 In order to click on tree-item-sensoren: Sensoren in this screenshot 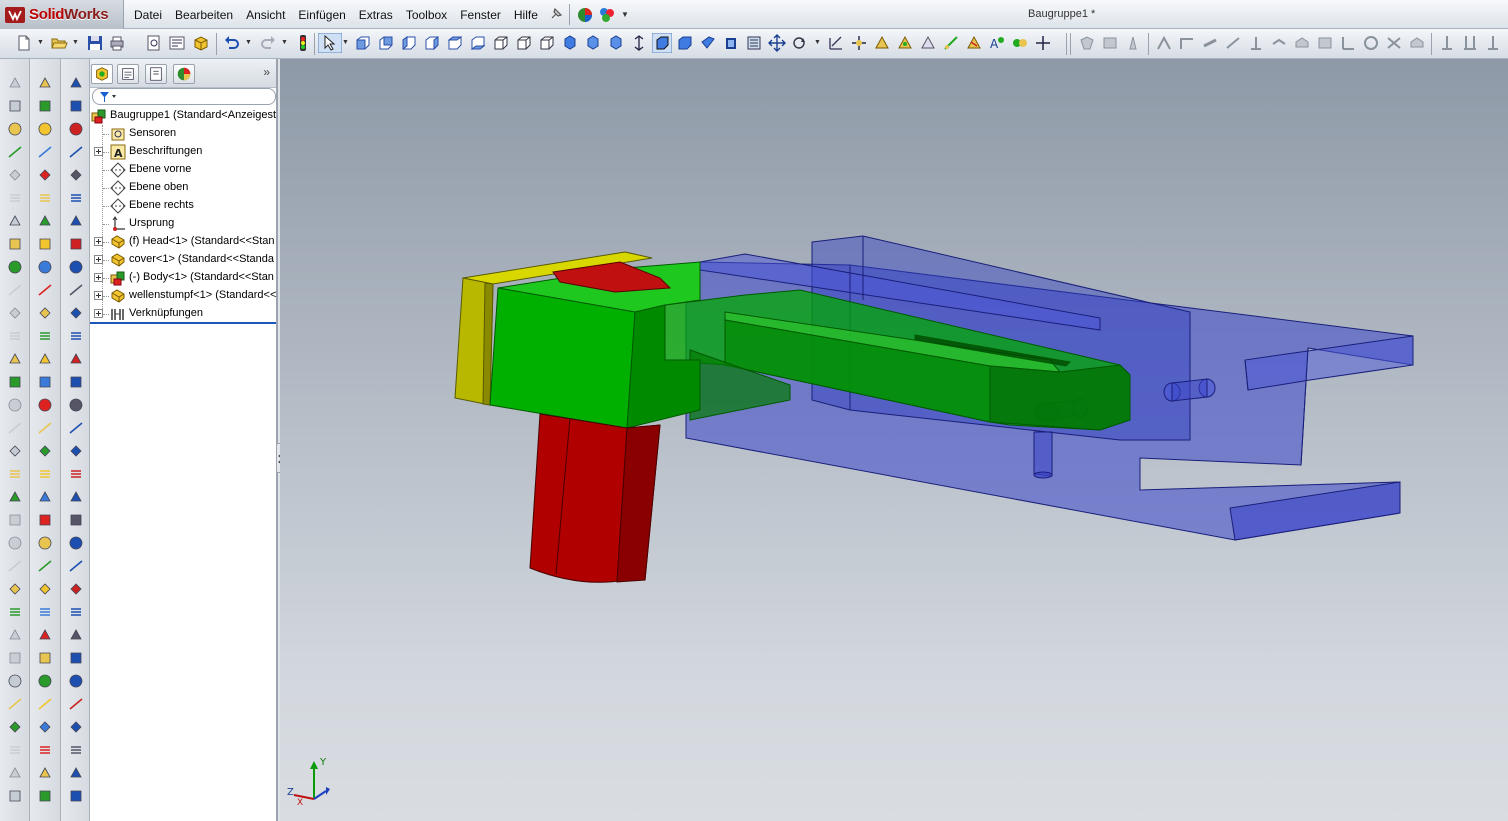, I will do `click(183, 134)`.